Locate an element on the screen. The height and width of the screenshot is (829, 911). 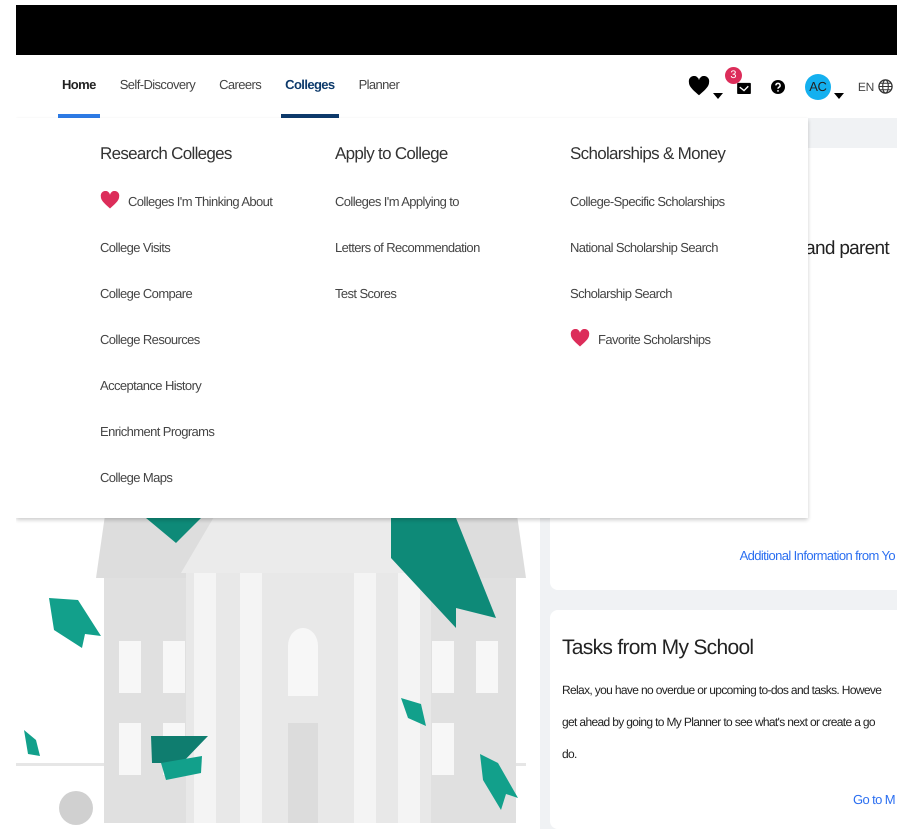
additional-info-link: Additional Information from Yo is located at coordinates (817, 555).